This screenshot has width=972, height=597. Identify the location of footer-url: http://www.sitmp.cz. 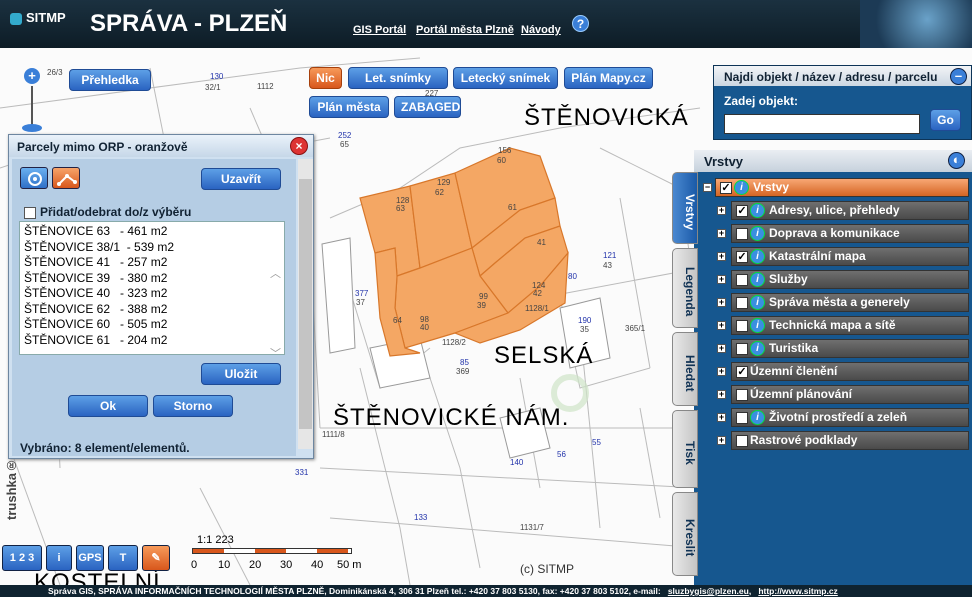
(798, 591).